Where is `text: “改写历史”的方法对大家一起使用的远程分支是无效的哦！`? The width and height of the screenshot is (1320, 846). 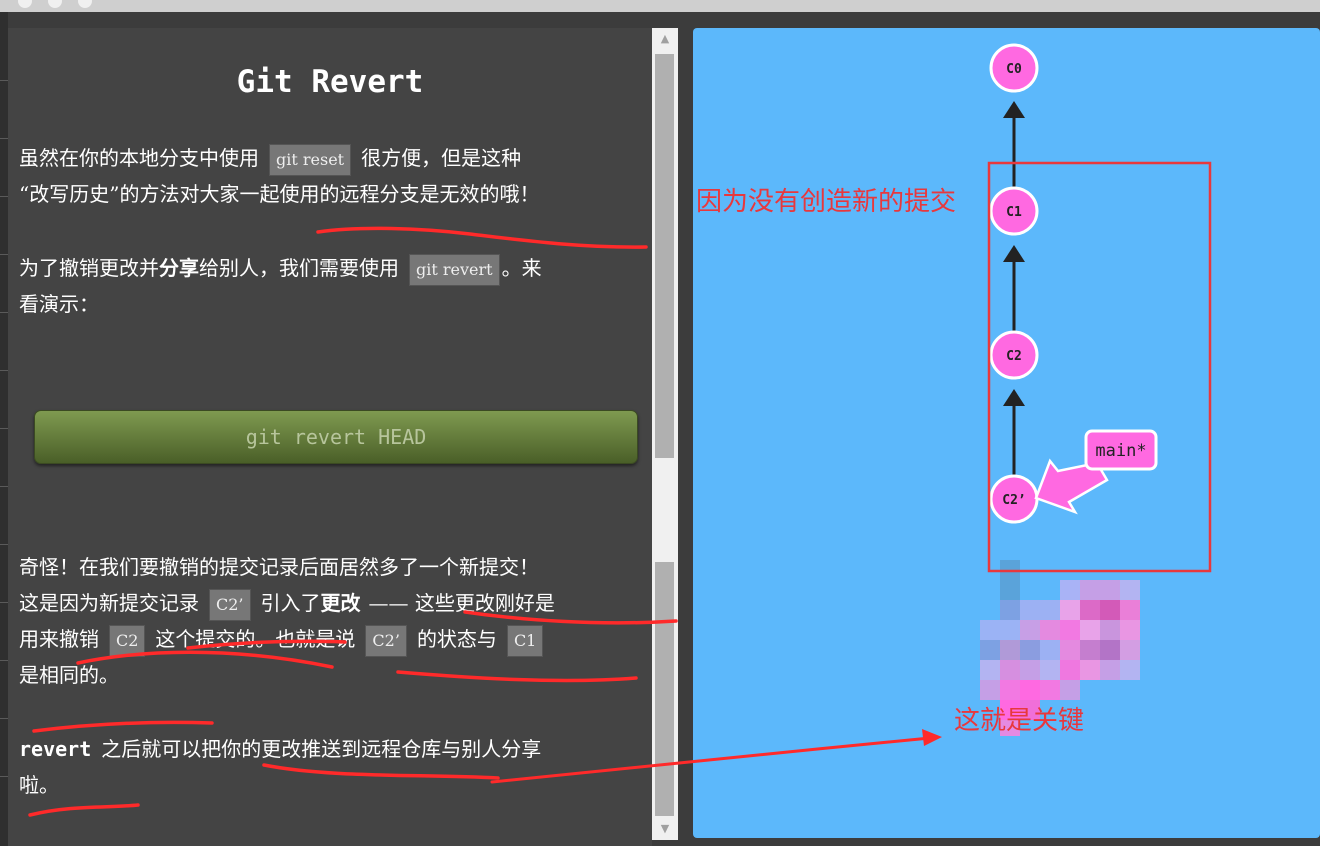
text: “改写历史”的方法对大家一起使用的远程分支是无效的哦！ is located at coordinates (279, 194).